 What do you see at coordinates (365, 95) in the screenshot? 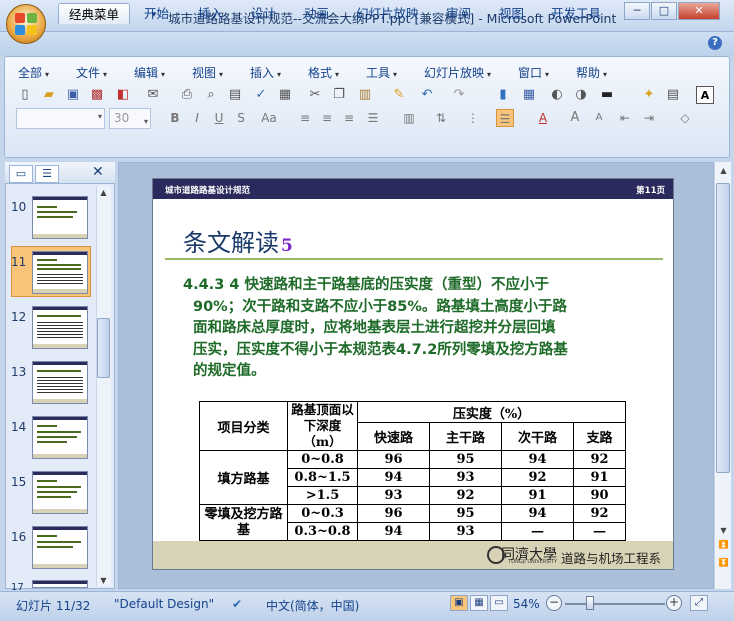
I see `paste-icon: ▥` at bounding box center [365, 95].